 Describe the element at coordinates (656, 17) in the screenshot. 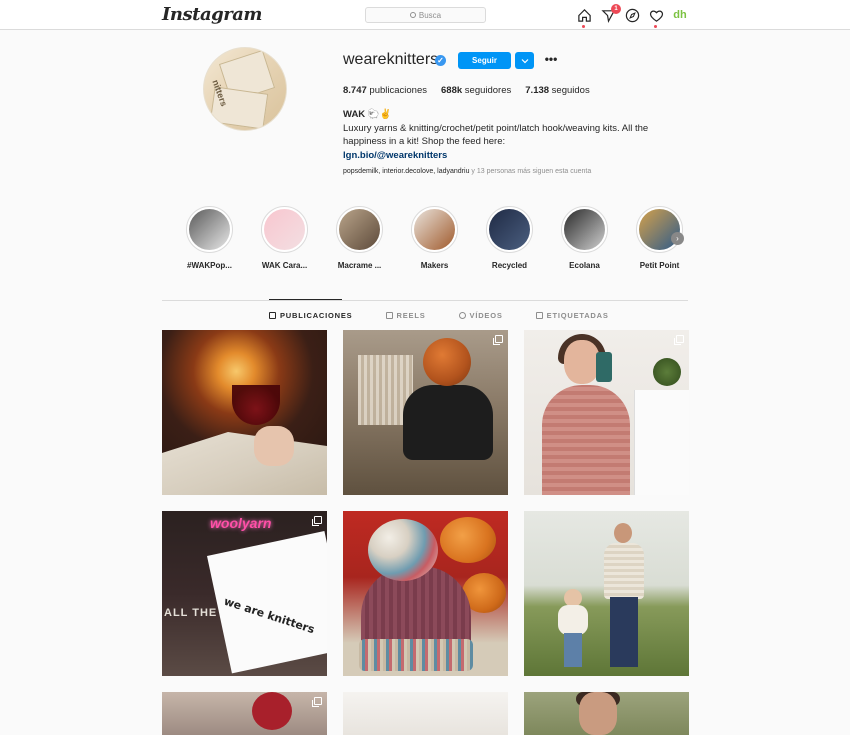

I see `activity-heart-icon` at that location.